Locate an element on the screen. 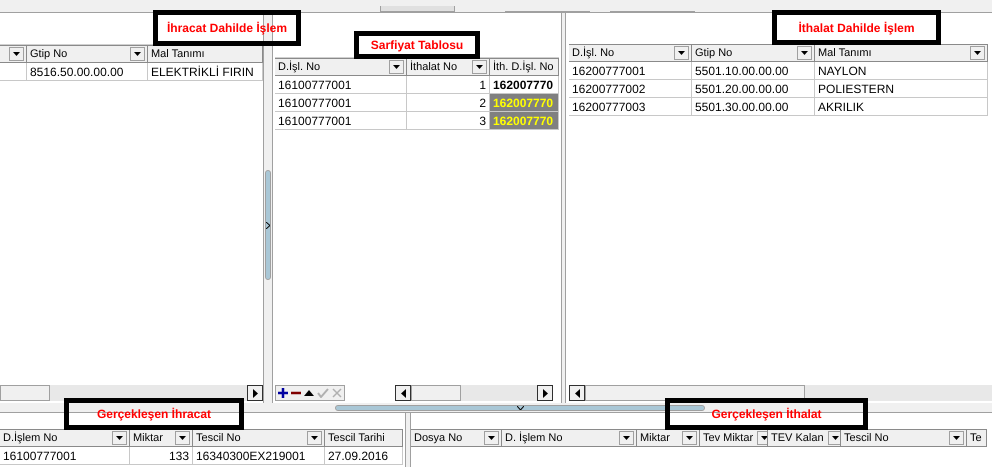 This screenshot has width=992, height=467. table-cell: 16200777002 is located at coordinates (630, 89).